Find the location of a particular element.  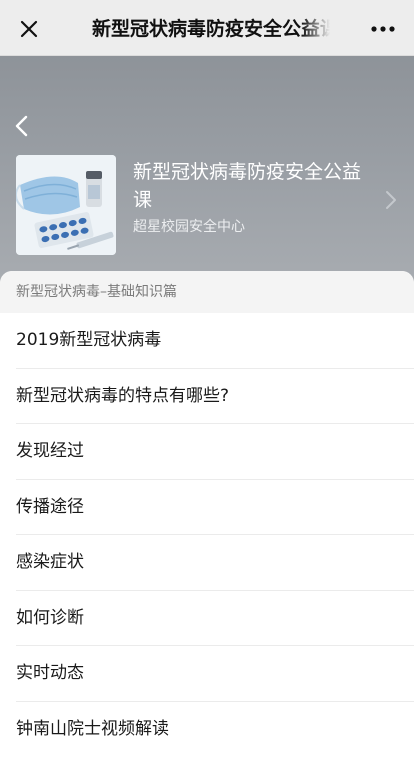

chevron-right-icon is located at coordinates (391, 200).